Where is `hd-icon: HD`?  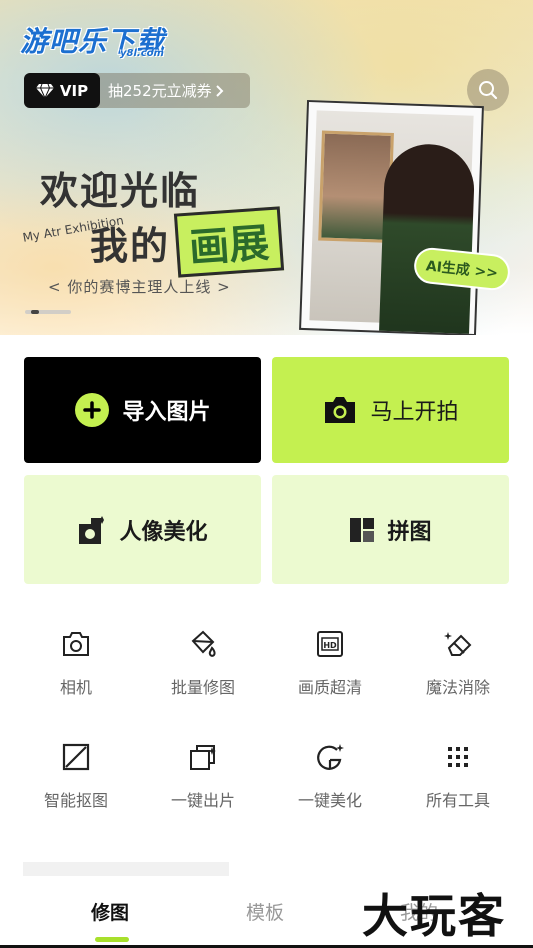 hd-icon: HD is located at coordinates (330, 644).